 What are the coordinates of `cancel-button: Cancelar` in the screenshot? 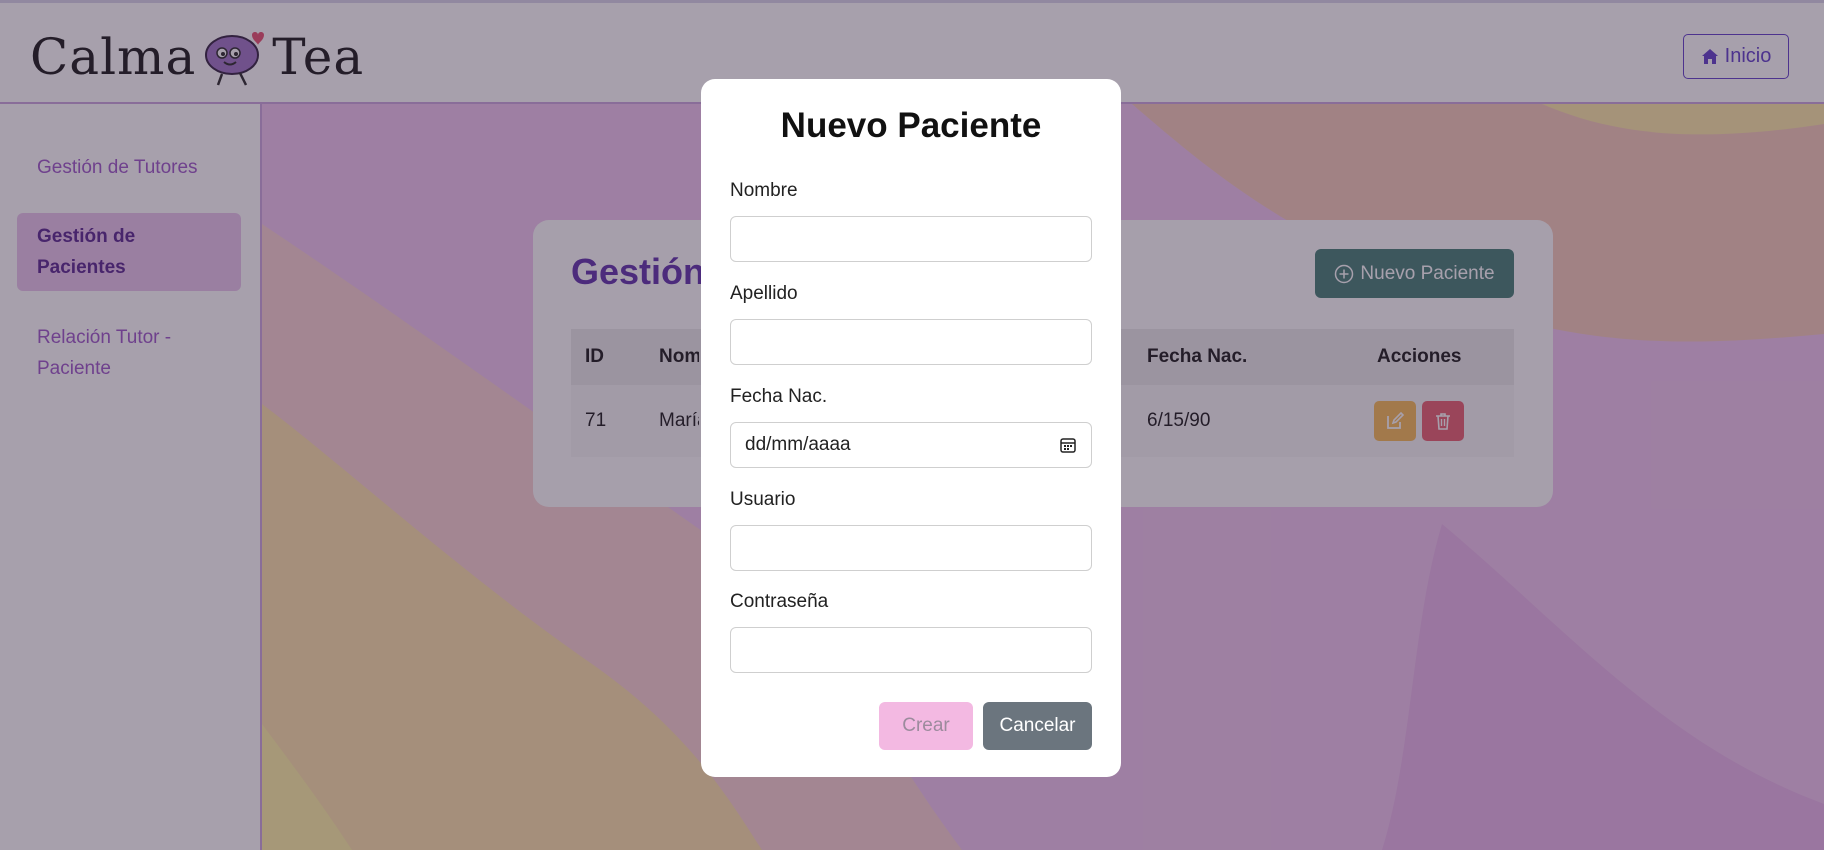 It's located at (1037, 726).